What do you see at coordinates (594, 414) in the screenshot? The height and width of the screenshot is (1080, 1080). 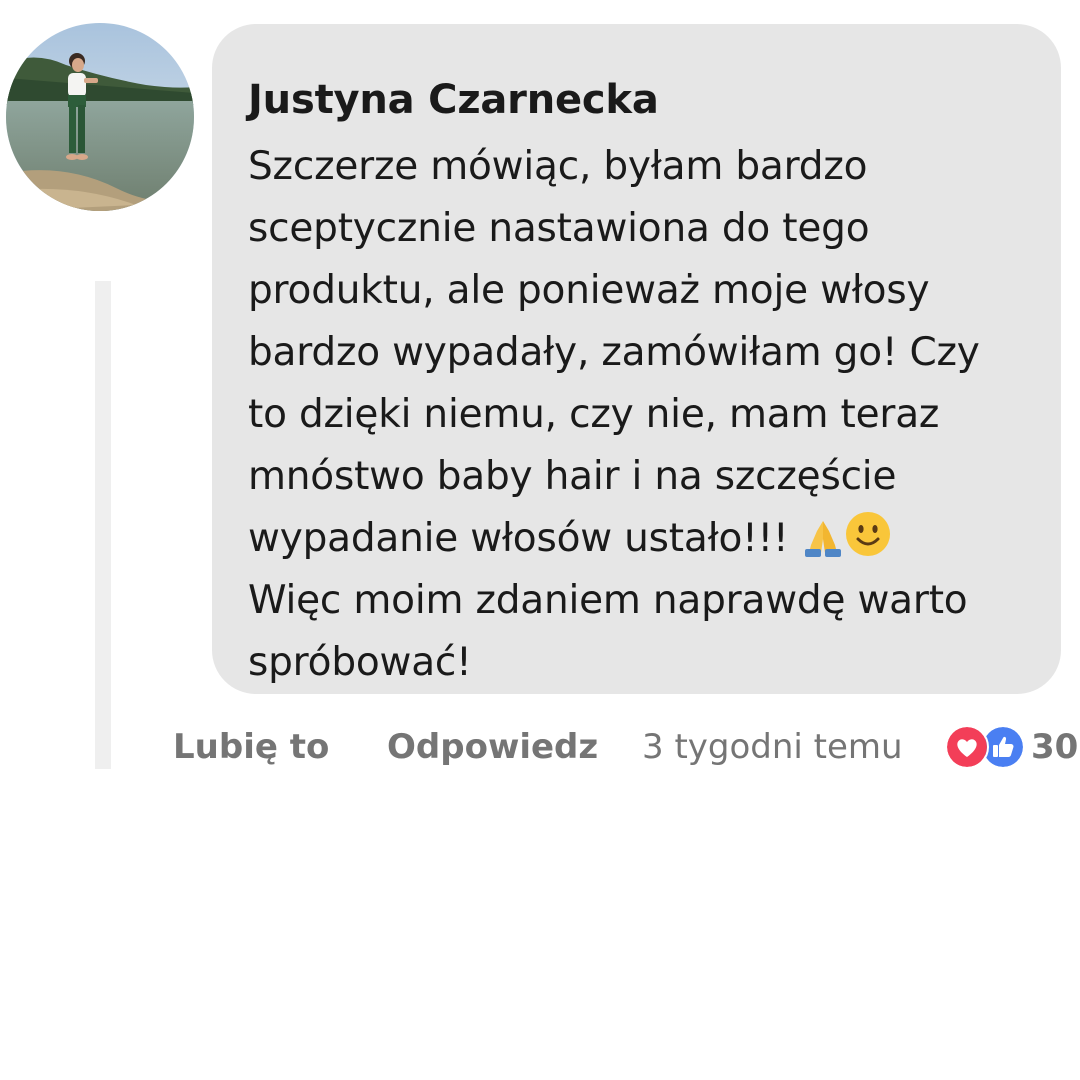 I see `comment-line: to dzięki niemu, czy nie, mam teraz` at bounding box center [594, 414].